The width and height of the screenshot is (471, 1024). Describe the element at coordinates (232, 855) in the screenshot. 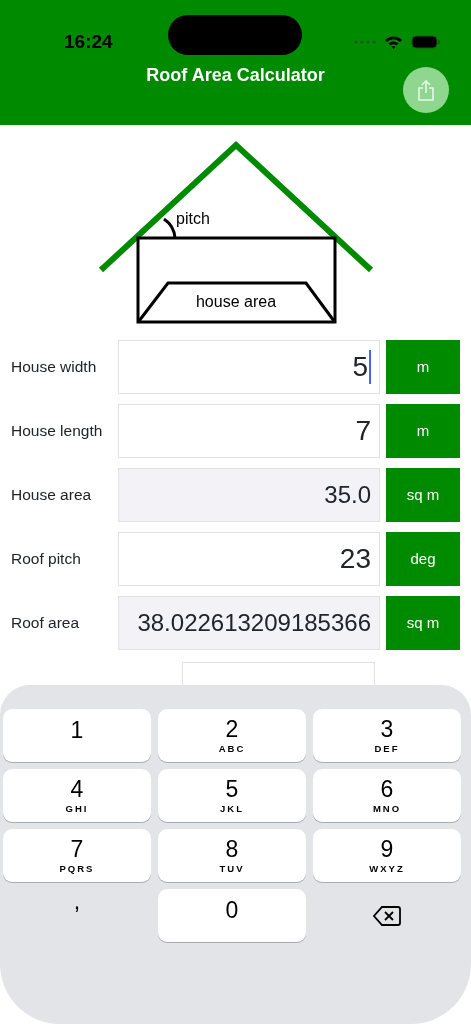

I see `keypad-key: 8 TUV` at that location.